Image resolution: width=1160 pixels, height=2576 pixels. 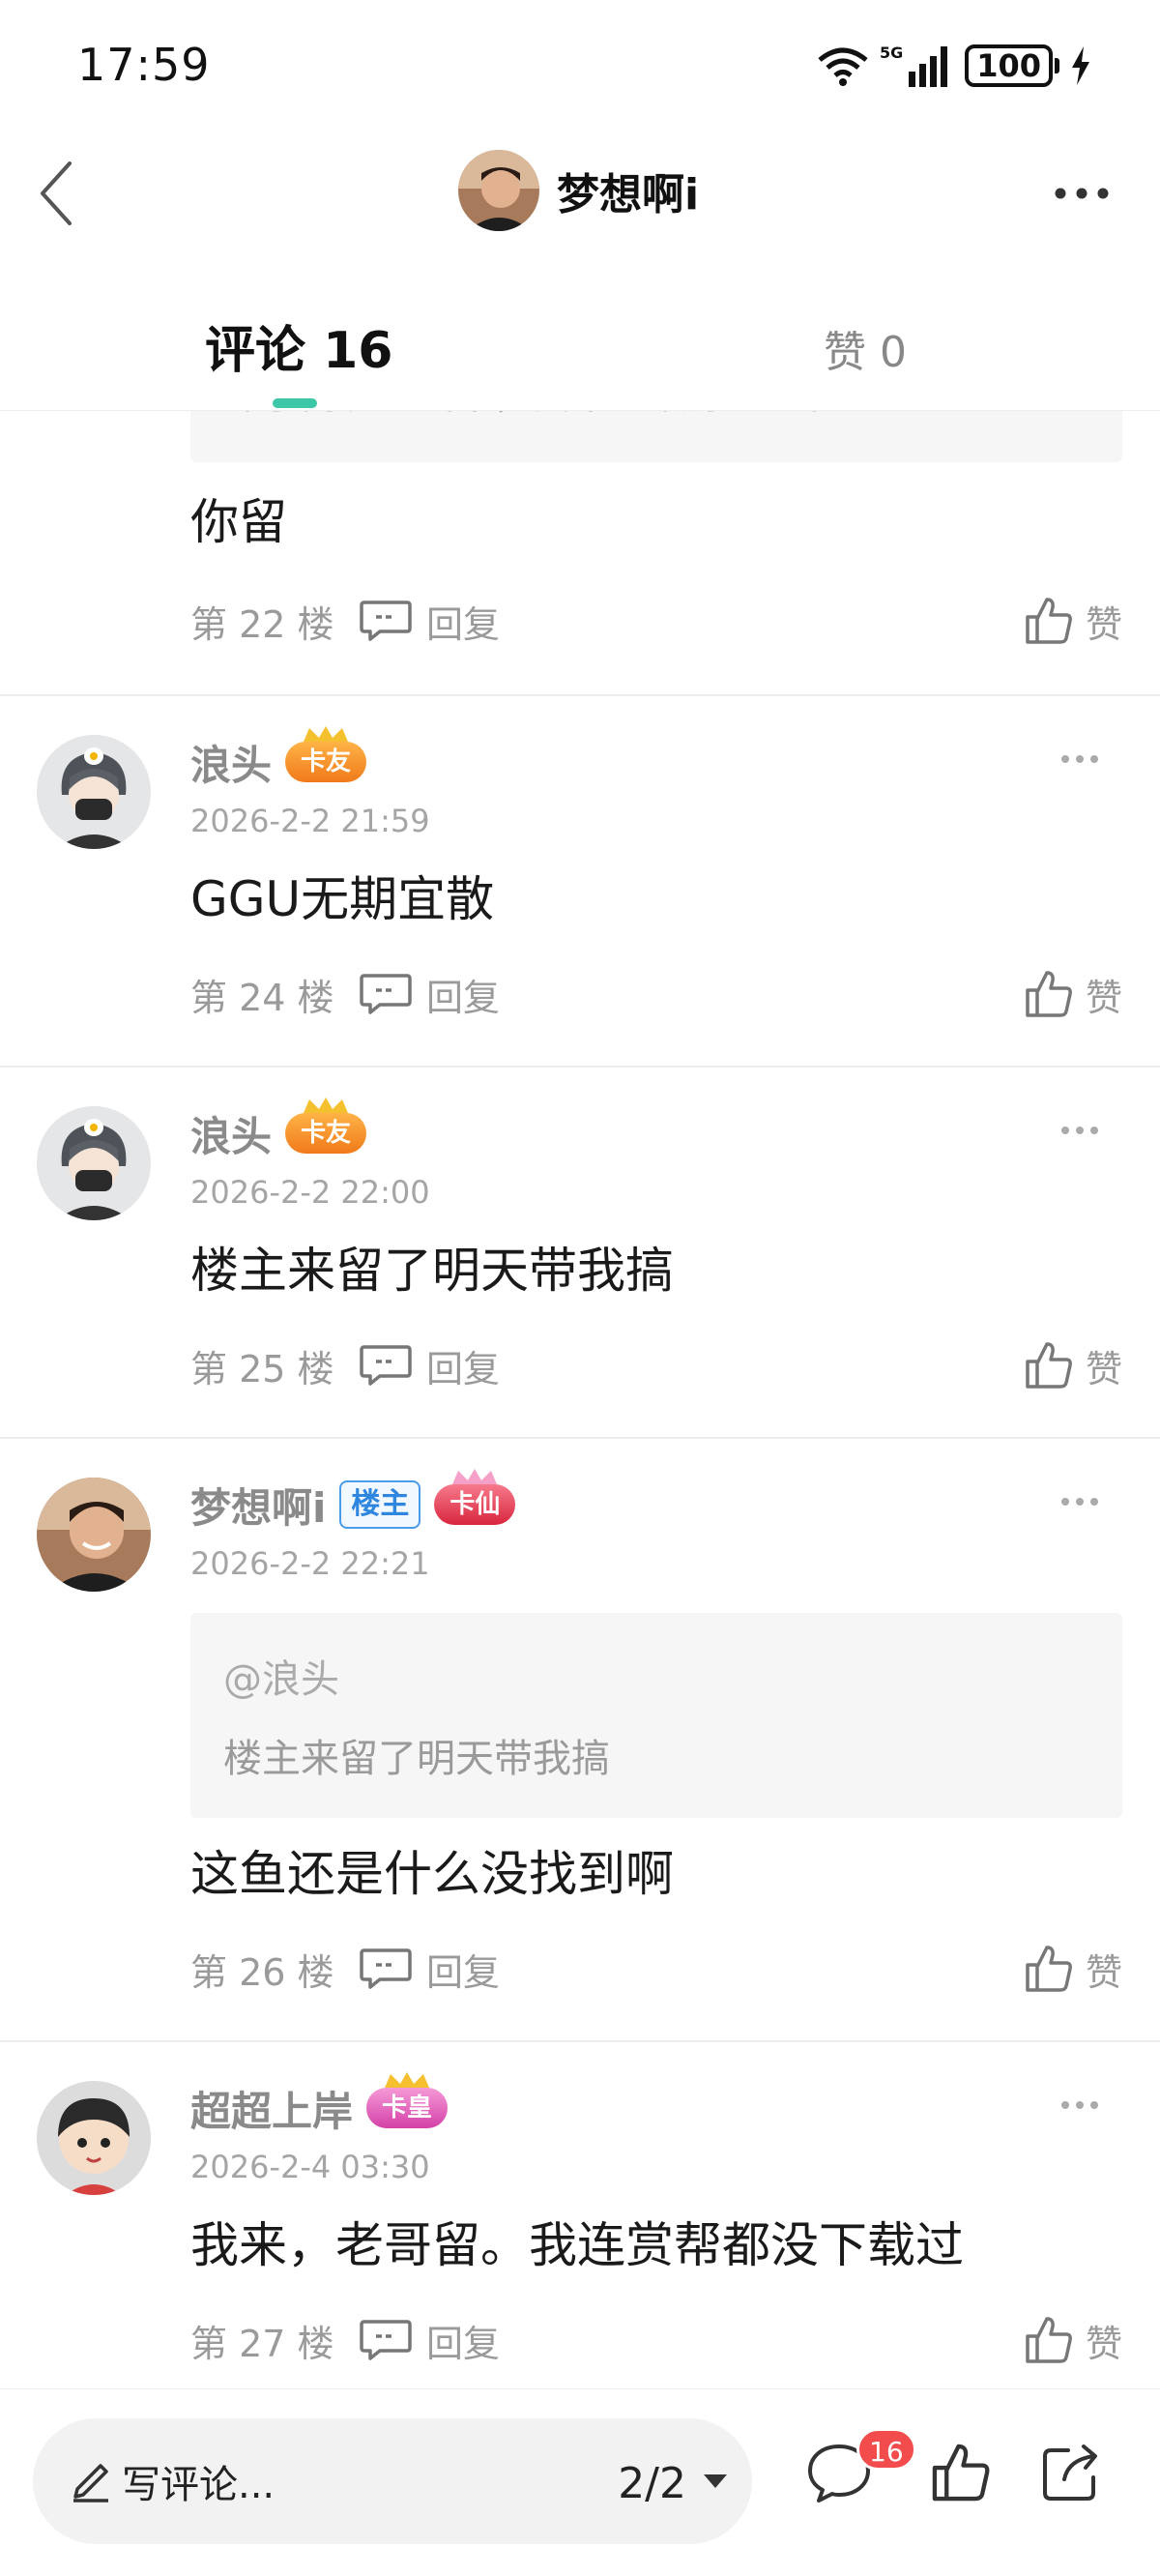 I want to click on charging-bolt-icon, so click(x=1081, y=65).